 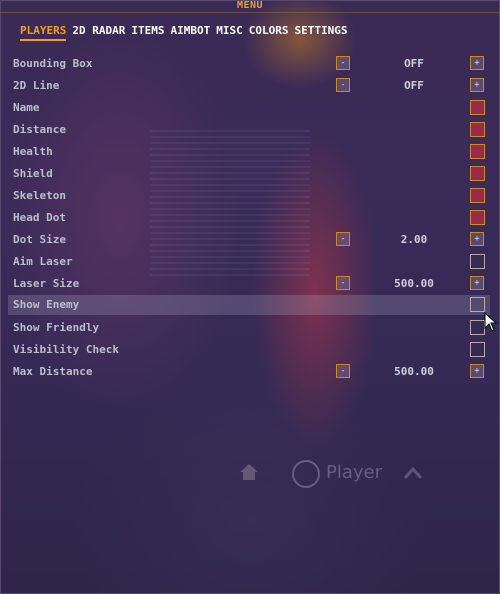 I want to click on setting-row-distance: Distance, so click(x=249, y=130).